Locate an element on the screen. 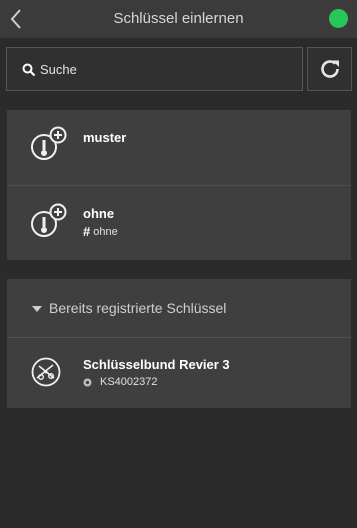  key-name: muster is located at coordinates (105, 137).